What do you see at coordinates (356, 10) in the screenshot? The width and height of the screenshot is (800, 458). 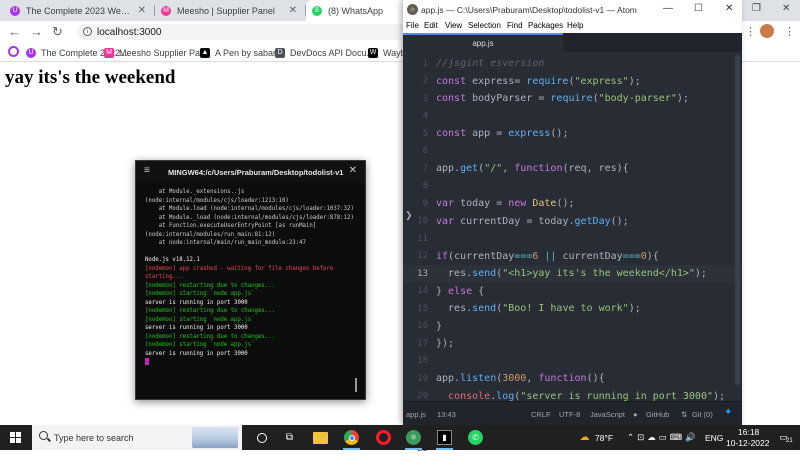 I see `browser-tab-active: 8 (8) WhatsApp` at bounding box center [356, 10].